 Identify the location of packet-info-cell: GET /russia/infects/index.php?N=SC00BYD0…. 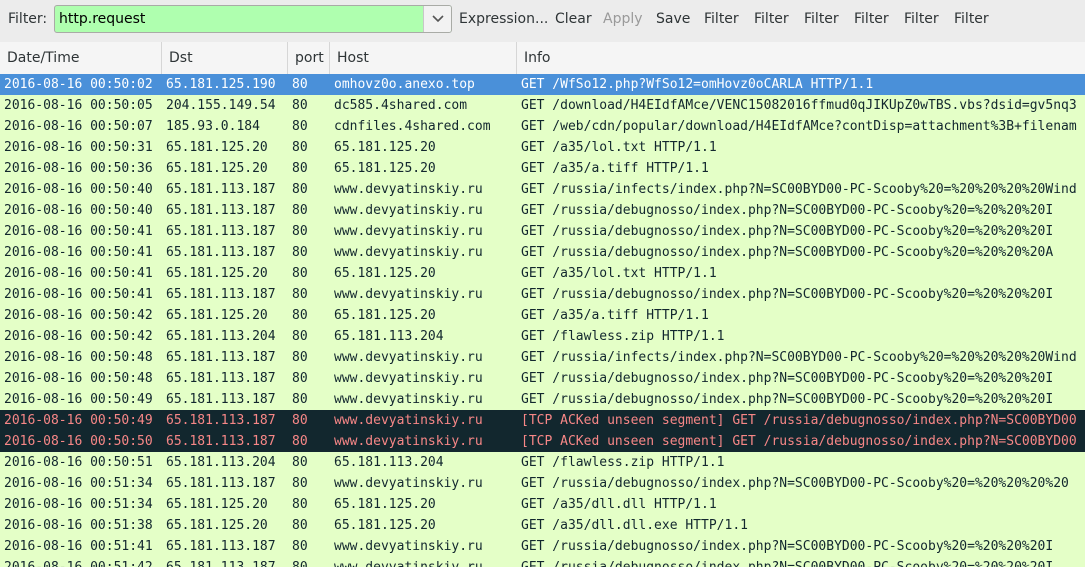
(799, 357).